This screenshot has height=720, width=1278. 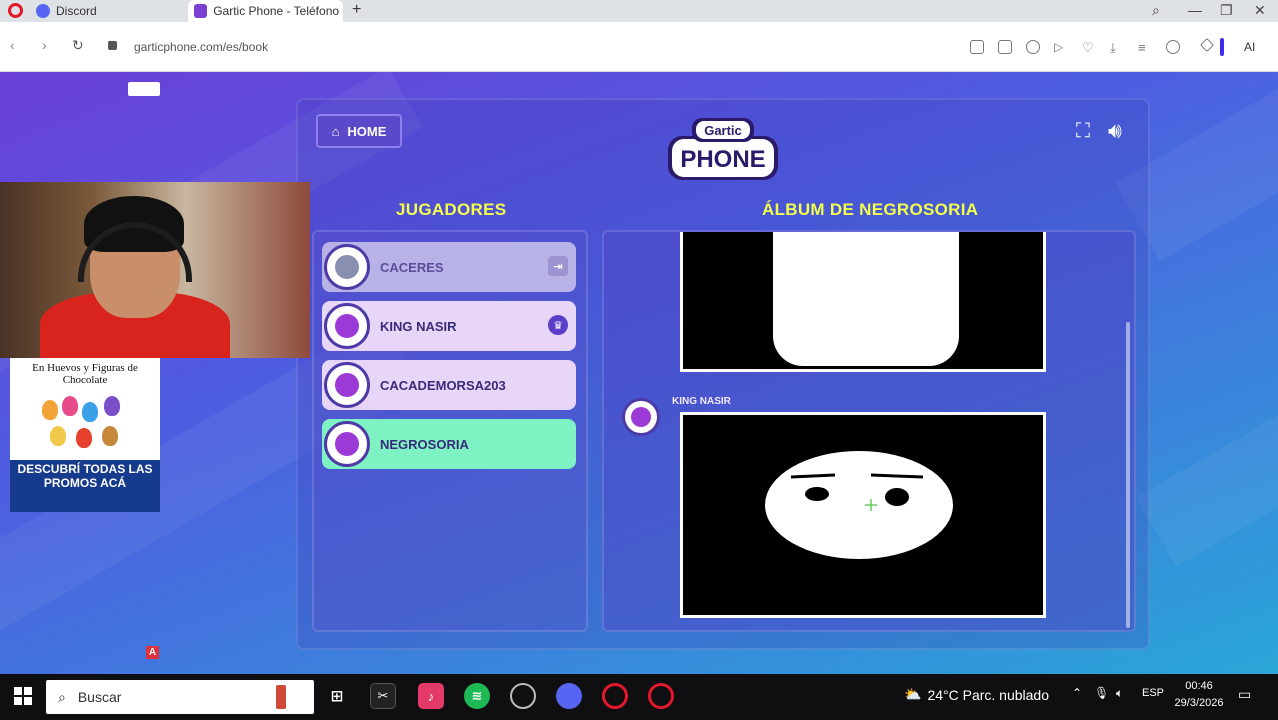 What do you see at coordinates (913, 694) in the screenshot?
I see `weather-icon: ⛅` at bounding box center [913, 694].